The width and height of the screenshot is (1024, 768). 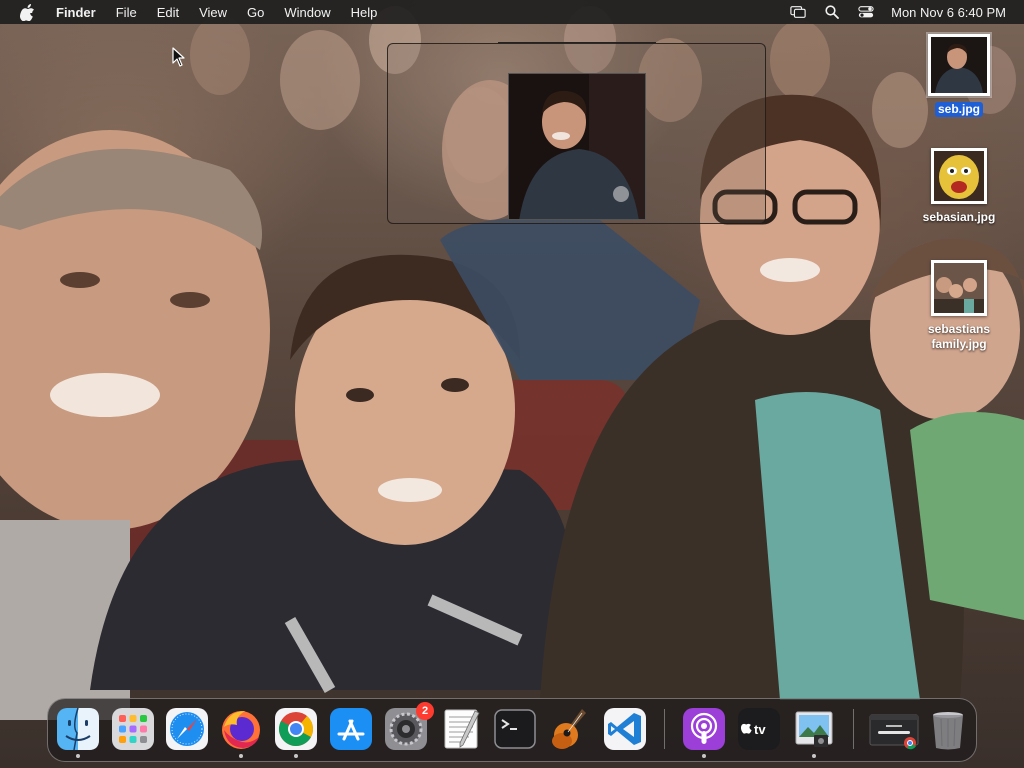 What do you see at coordinates (213, 12) in the screenshot?
I see `menu-view: View` at bounding box center [213, 12].